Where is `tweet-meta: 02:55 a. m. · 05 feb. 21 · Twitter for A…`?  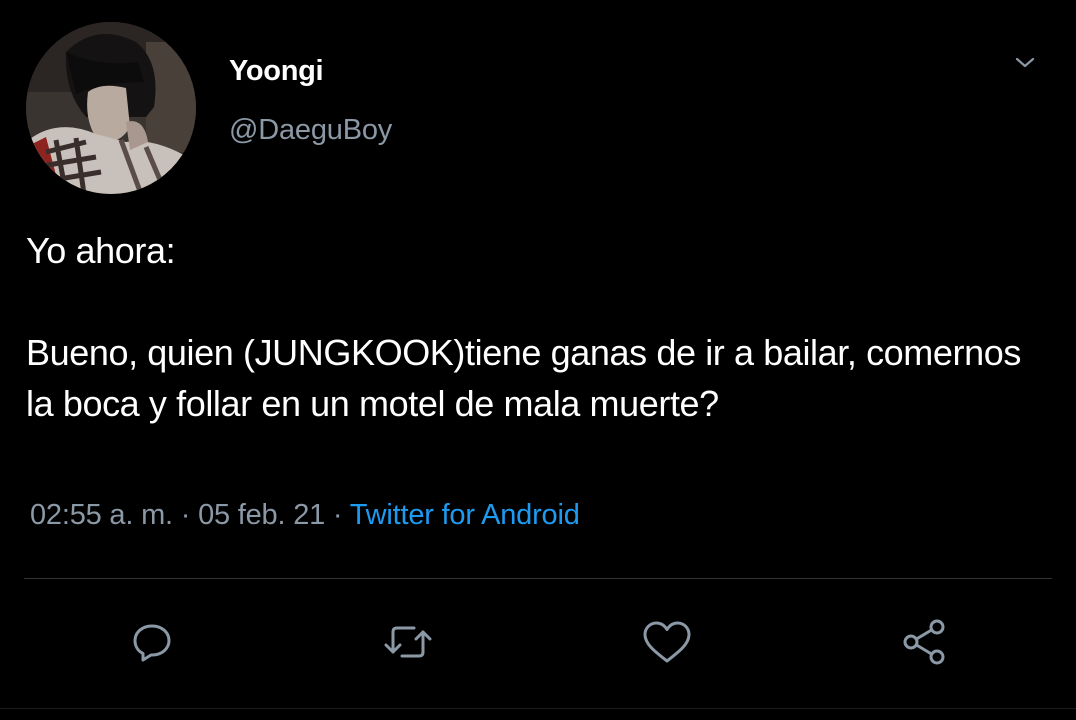 tweet-meta: 02:55 a. m. · 05 feb. 21 · Twitter for A… is located at coordinates (305, 515).